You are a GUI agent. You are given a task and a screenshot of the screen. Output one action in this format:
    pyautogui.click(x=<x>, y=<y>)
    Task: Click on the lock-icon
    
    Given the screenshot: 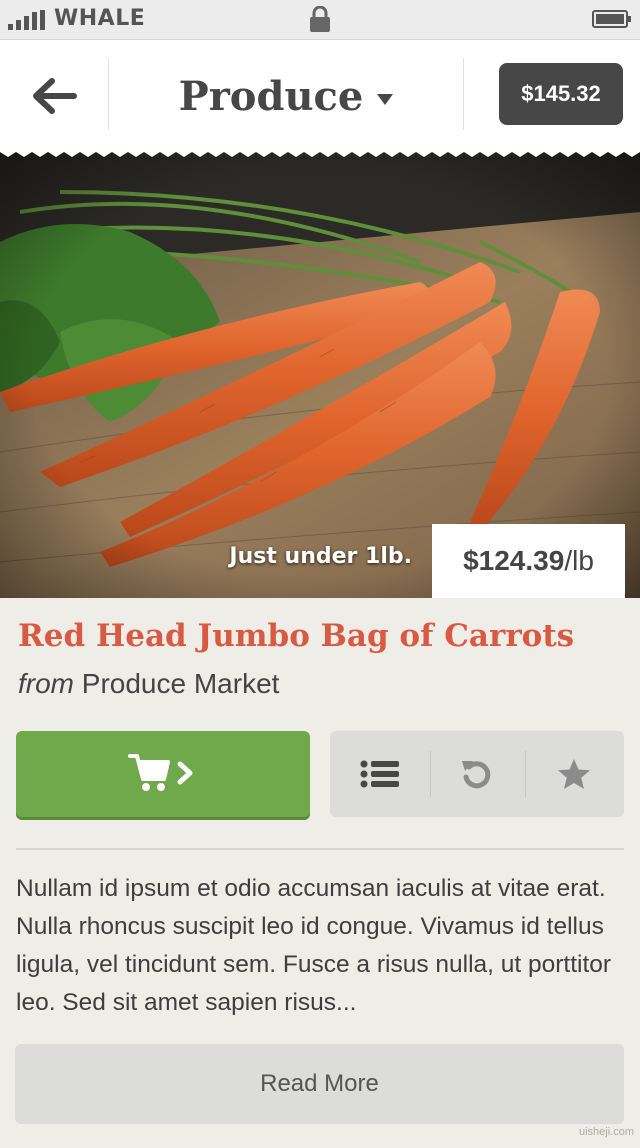 What is the action you would take?
    pyautogui.click(x=320, y=19)
    